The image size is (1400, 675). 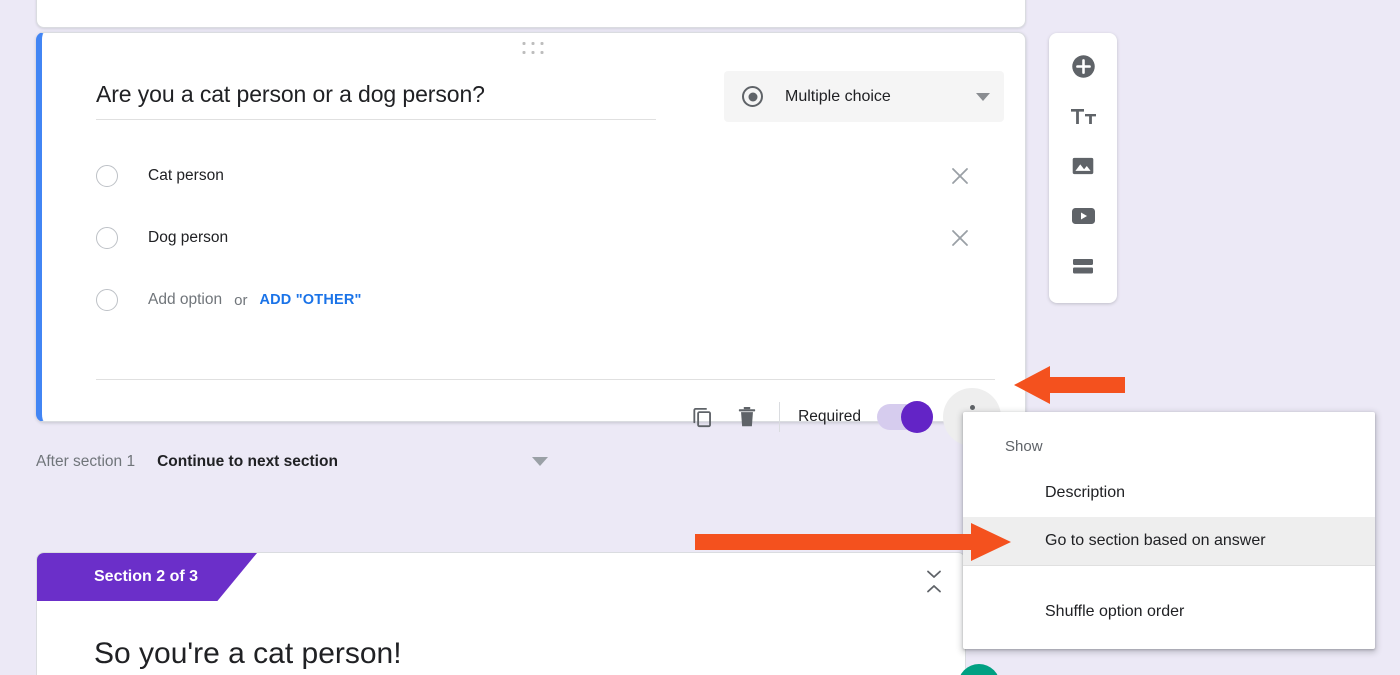 I want to click on add-option-label: Add option, so click(x=185, y=300).